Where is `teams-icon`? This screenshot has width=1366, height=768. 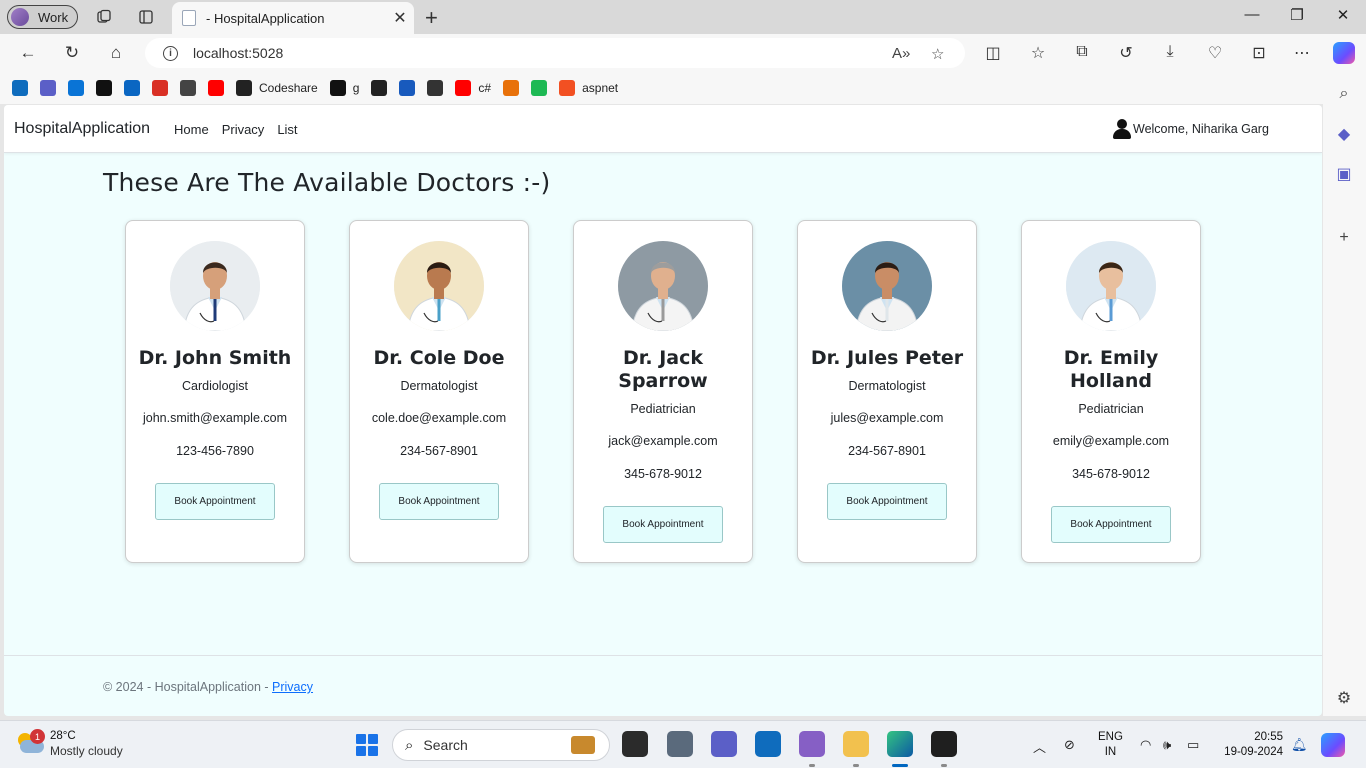 teams-icon is located at coordinates (724, 744).